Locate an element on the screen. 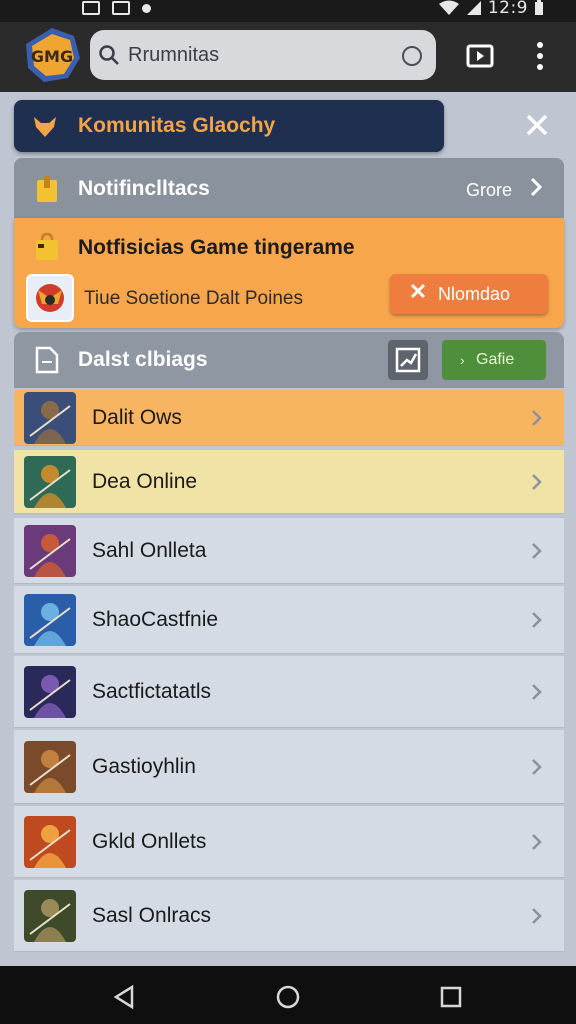 This screenshot has width=576, height=1024. fox-icon is located at coordinates (45, 127).